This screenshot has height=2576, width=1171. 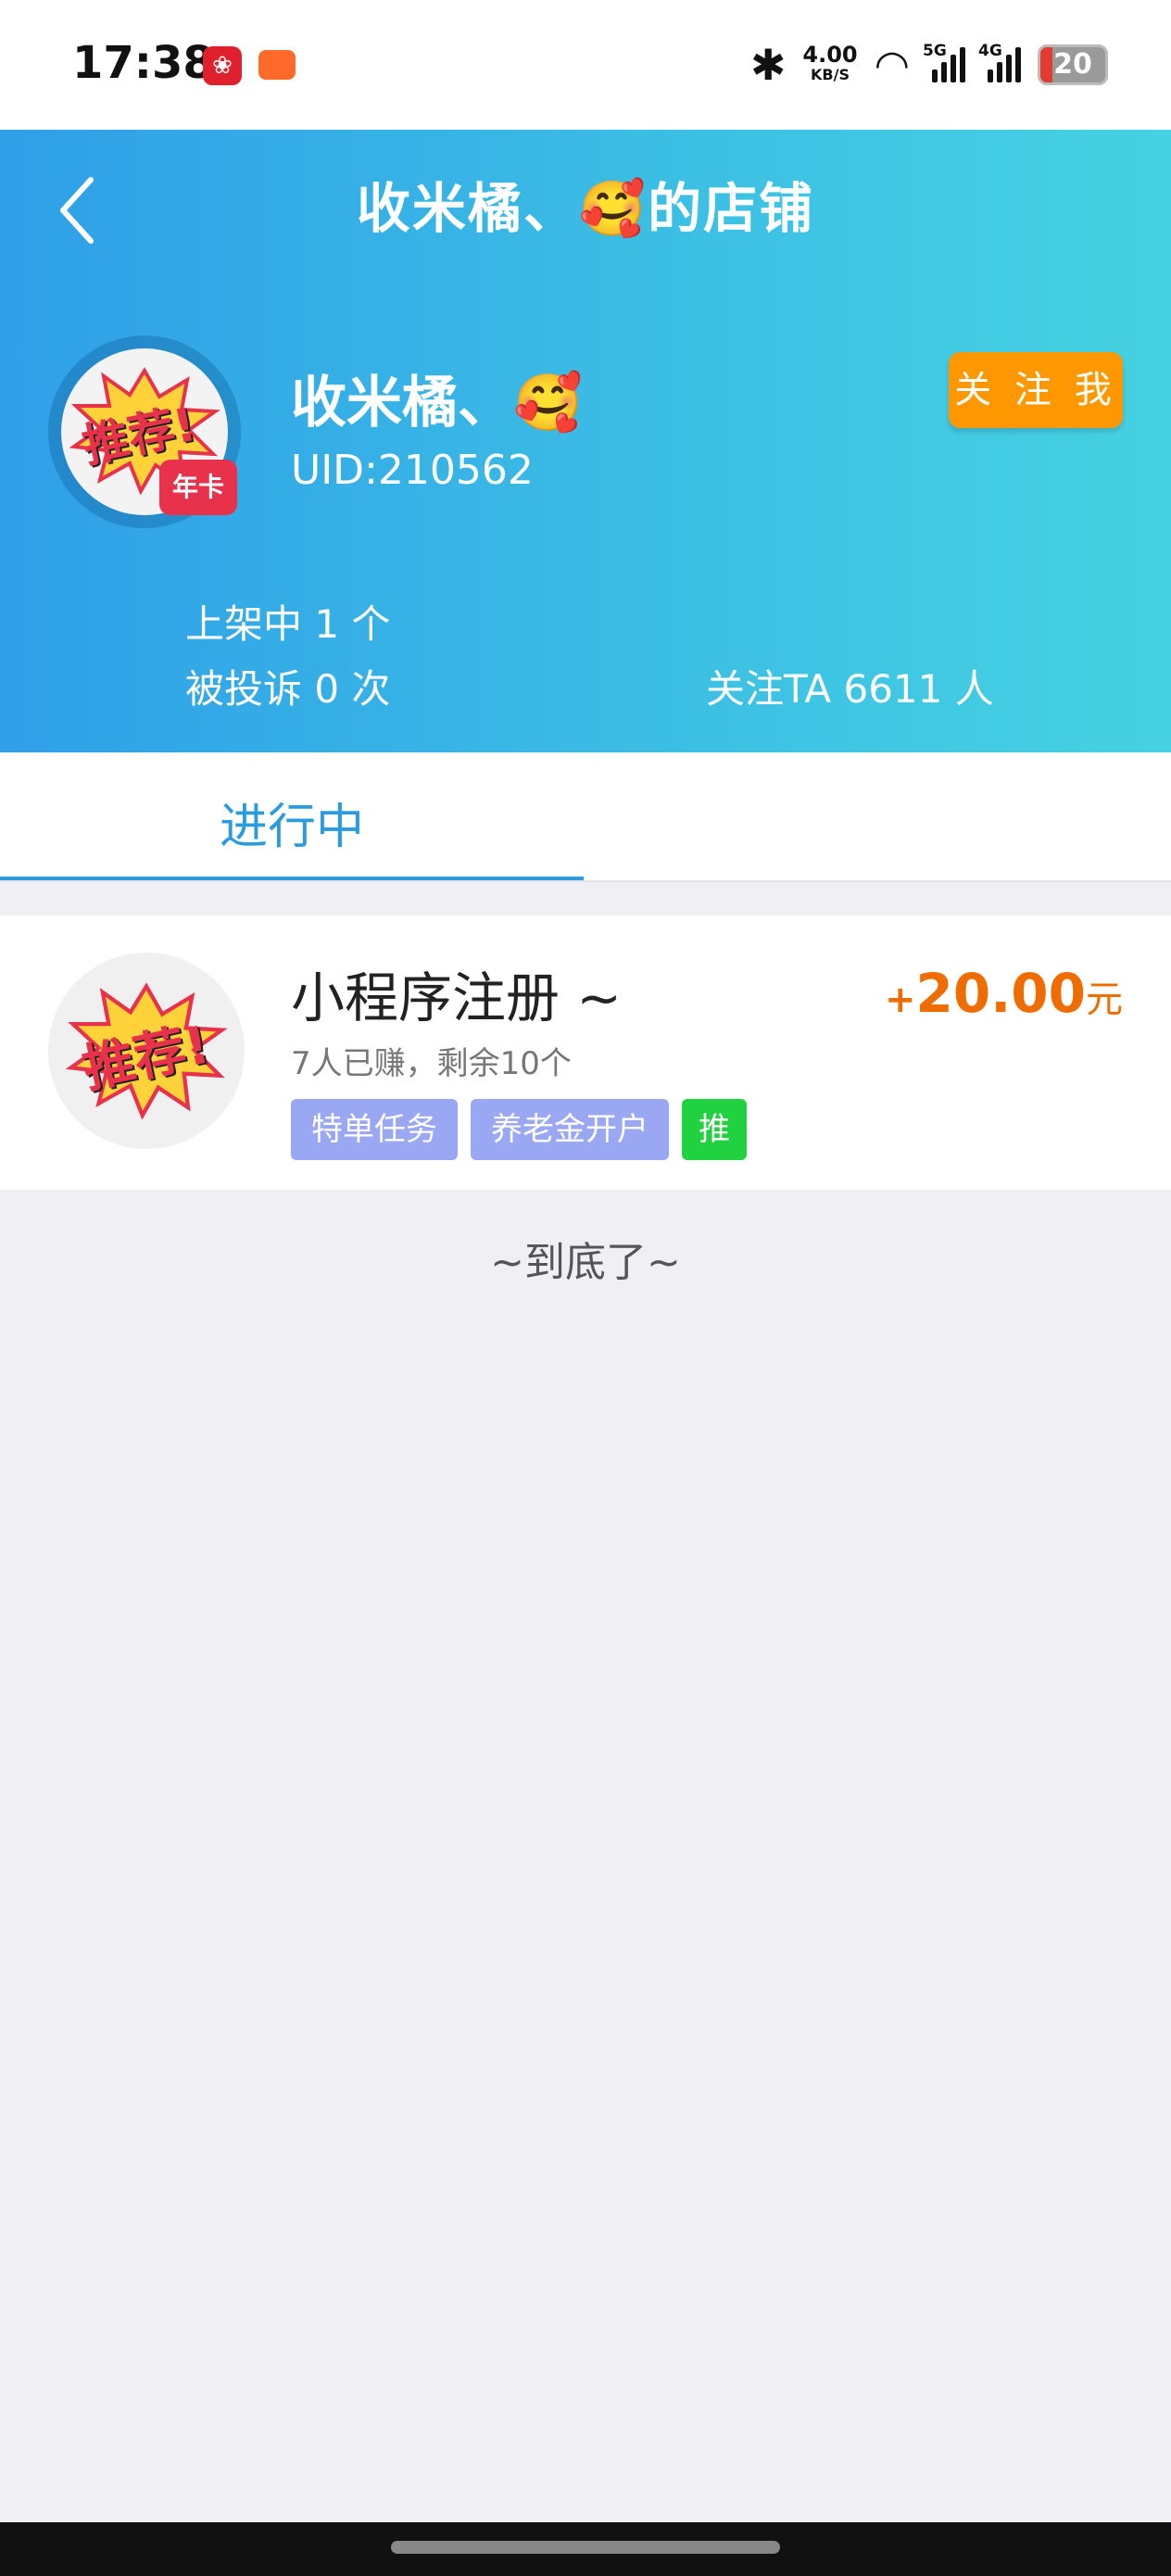 What do you see at coordinates (1000, 62) in the screenshot?
I see `signal-4g-icon: 4G` at bounding box center [1000, 62].